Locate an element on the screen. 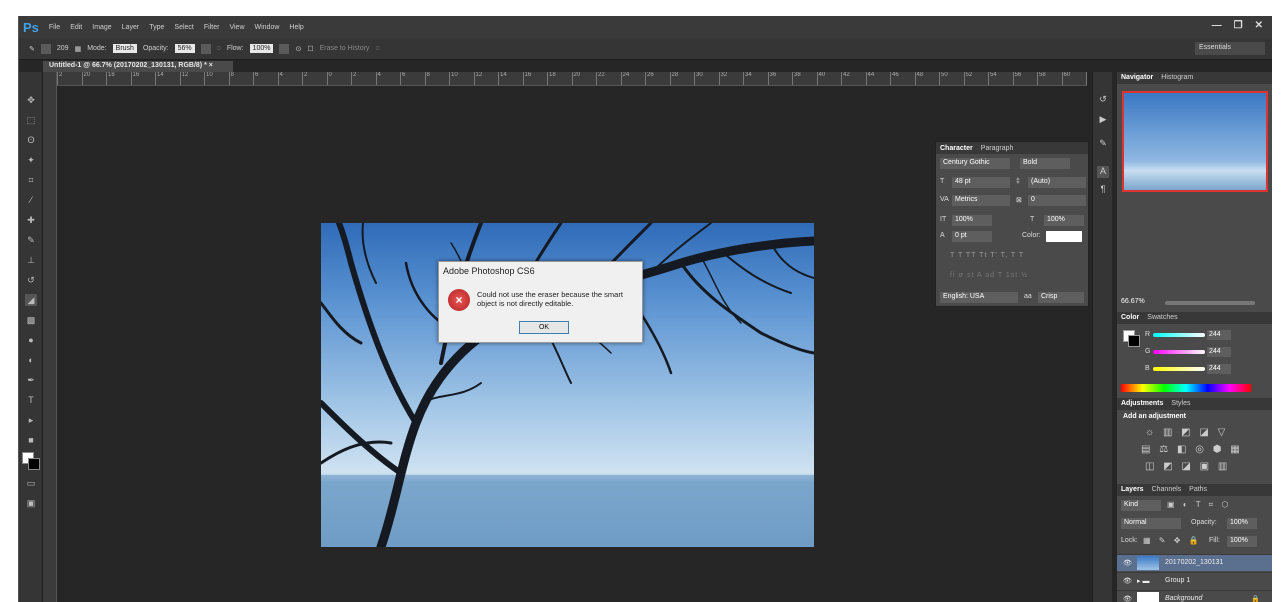  eraser-tool-icon: ◢ is located at coordinates (31, 300).